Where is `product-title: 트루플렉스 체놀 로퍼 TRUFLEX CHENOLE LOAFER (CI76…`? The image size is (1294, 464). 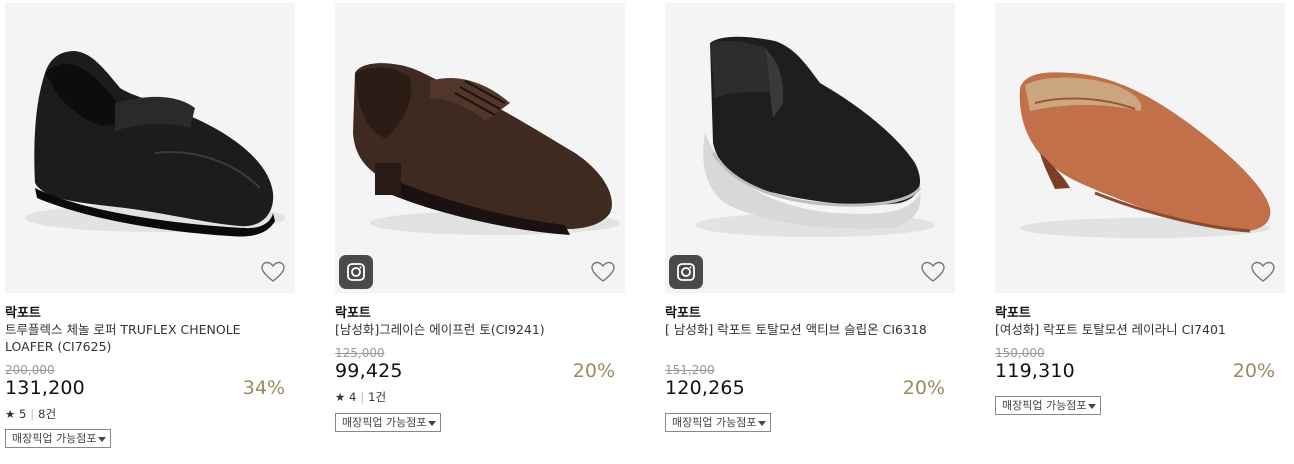 product-title: 트루플렉스 체놀 로퍼 TRUFLEX CHENOLE LOAFER (CI76… is located at coordinates (147, 338).